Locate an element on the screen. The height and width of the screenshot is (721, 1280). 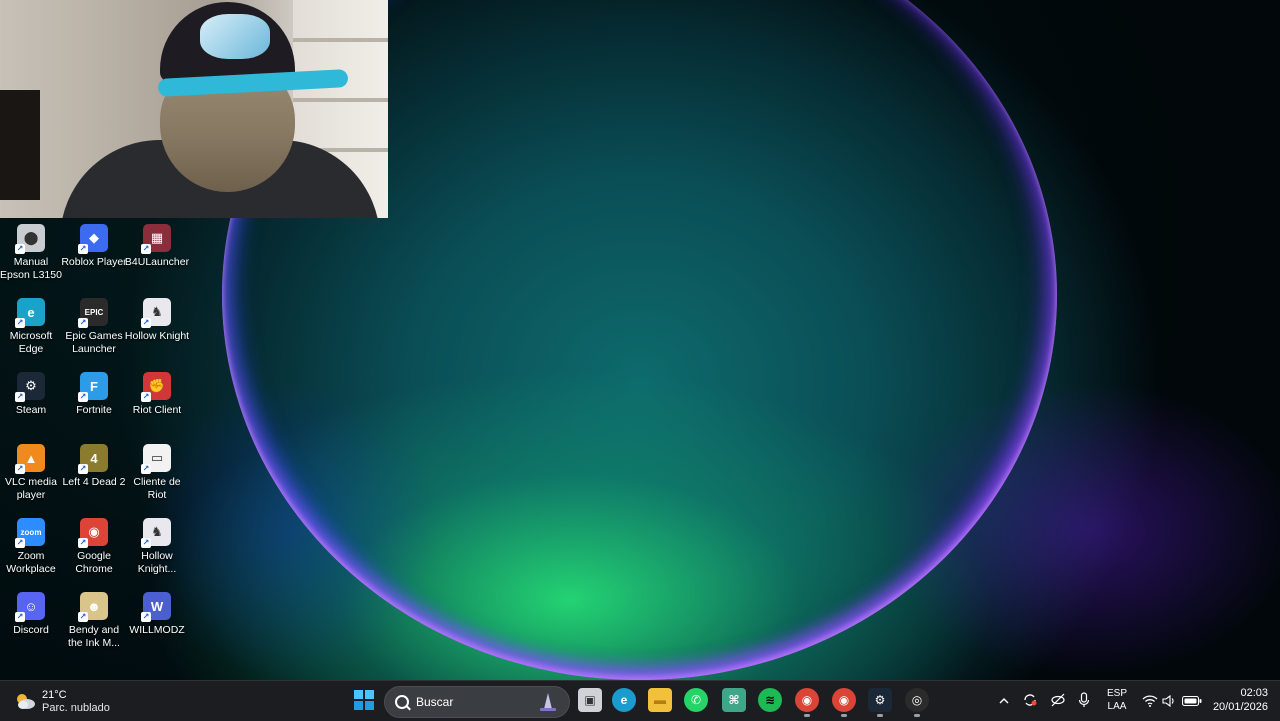
manual-epson-icon: ⬤ ↗ is located at coordinates (30, 239).